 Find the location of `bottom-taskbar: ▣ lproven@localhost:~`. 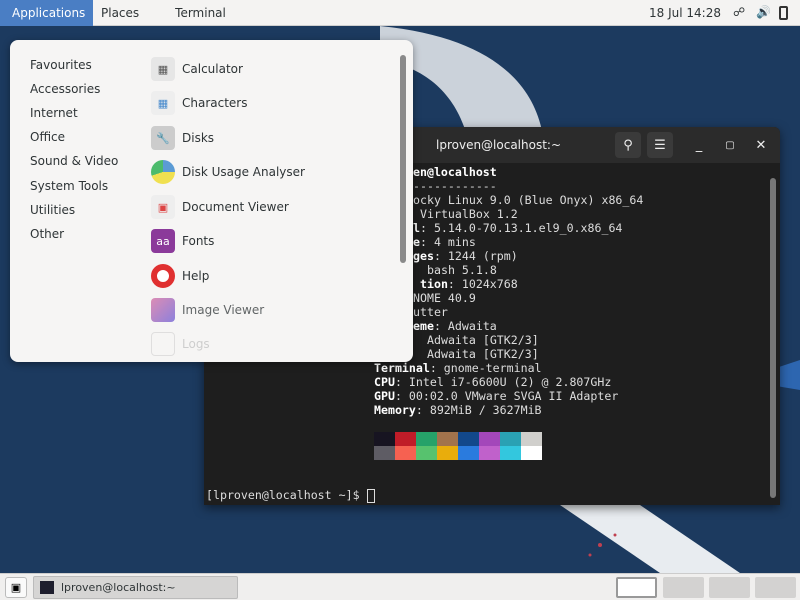

bottom-taskbar: ▣ lproven@localhost:~ is located at coordinates (400, 586).